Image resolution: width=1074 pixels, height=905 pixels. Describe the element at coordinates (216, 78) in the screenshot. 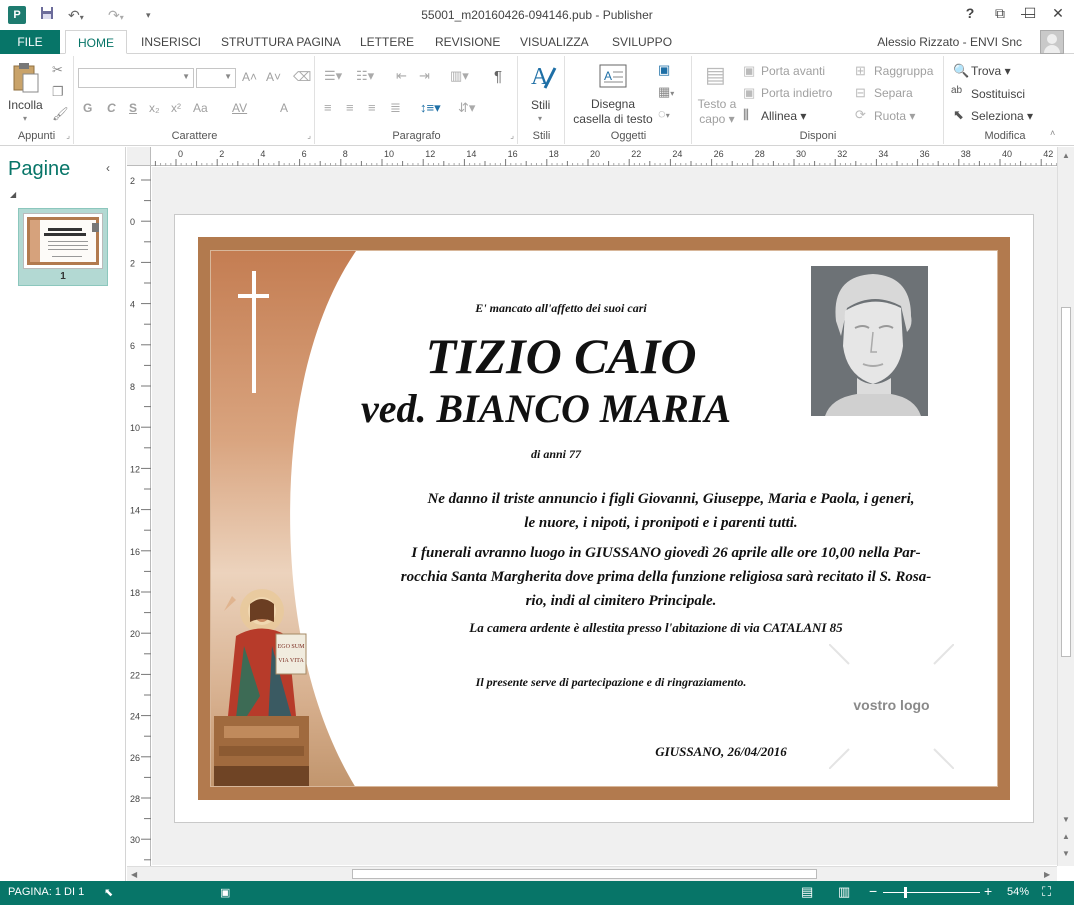

I see `font-size-combo: ▼` at that location.